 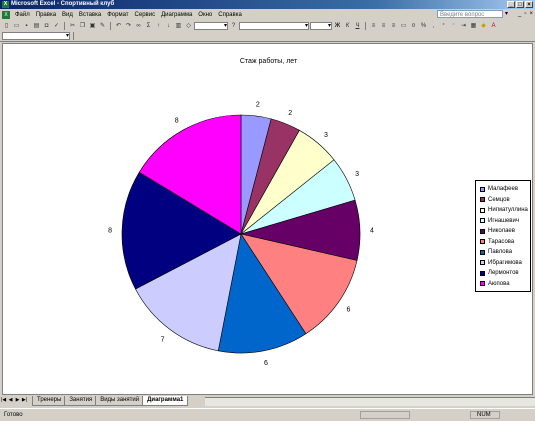 I want to click on hyperlink-icon: ∞, so click(x=138, y=26).